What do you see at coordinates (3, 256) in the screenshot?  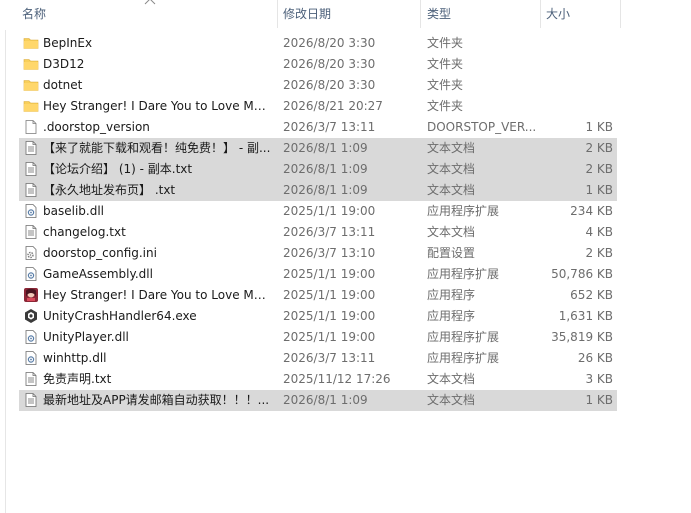 I see `window-left-edge` at bounding box center [3, 256].